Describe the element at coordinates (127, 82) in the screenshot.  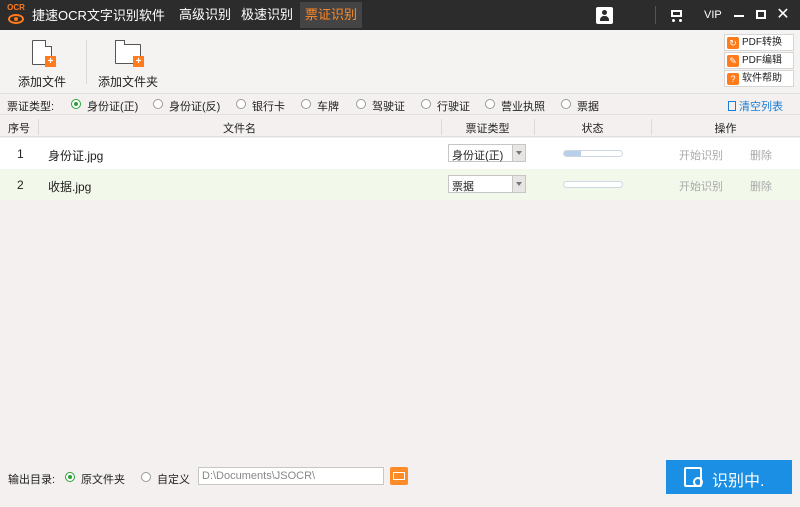
I see `add-folder-label: 添加文件夹` at that location.